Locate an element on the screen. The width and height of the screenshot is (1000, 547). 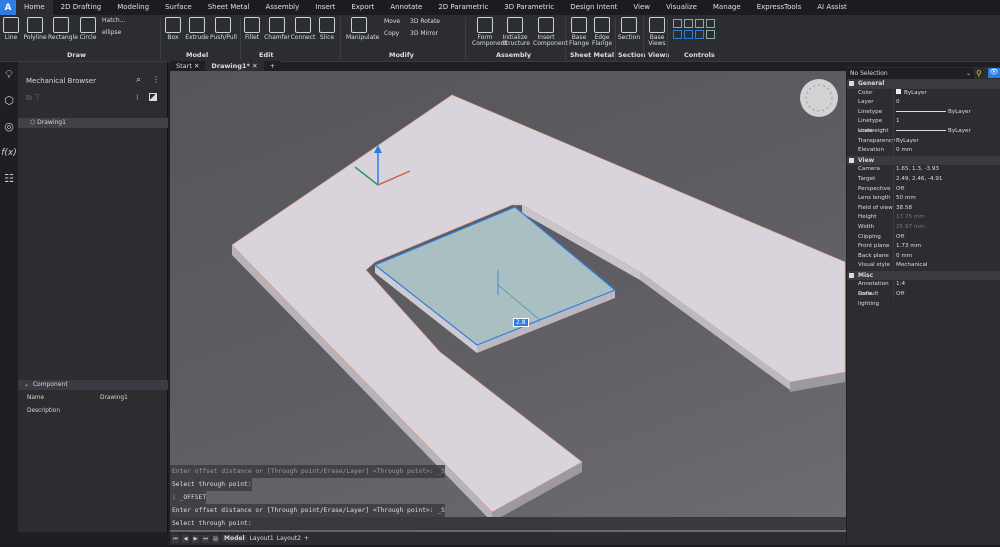
property-value: 1.65, 1.3, -3.93 is located at coordinates (946, 170).